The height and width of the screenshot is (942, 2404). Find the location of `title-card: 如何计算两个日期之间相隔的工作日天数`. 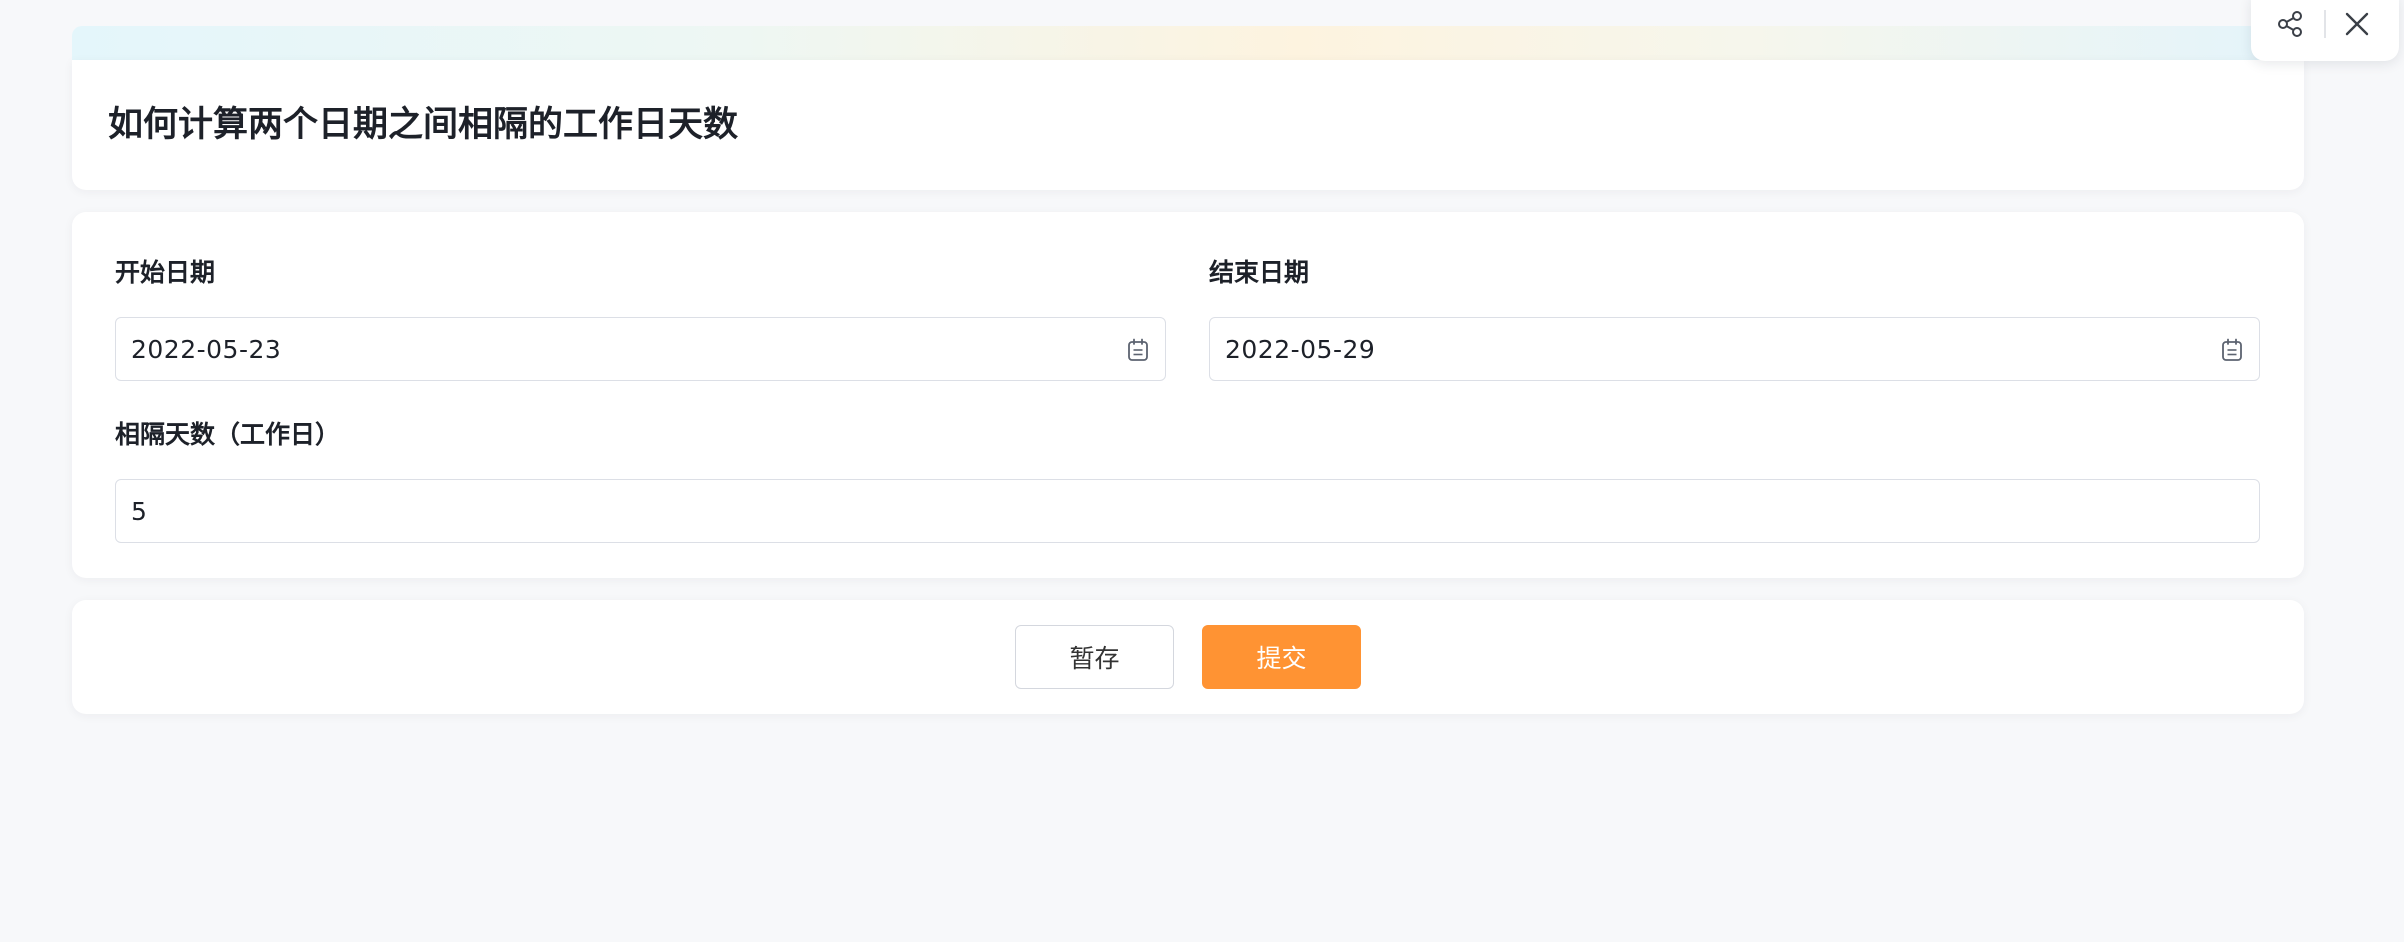

title-card: 如何计算两个日期之间相隔的工作日天数 is located at coordinates (1188, 125).